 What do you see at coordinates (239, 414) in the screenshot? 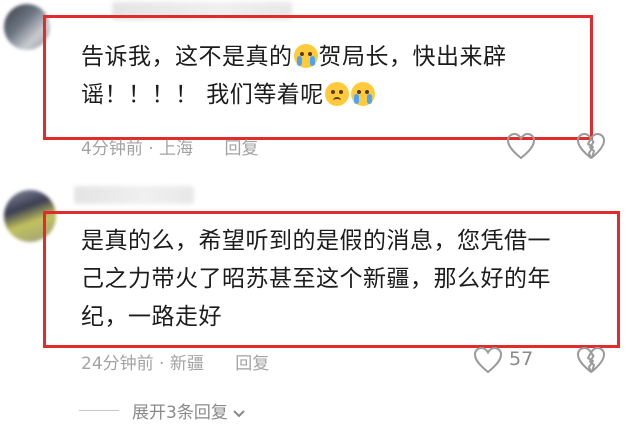
I see `chevron-down-icon` at bounding box center [239, 414].